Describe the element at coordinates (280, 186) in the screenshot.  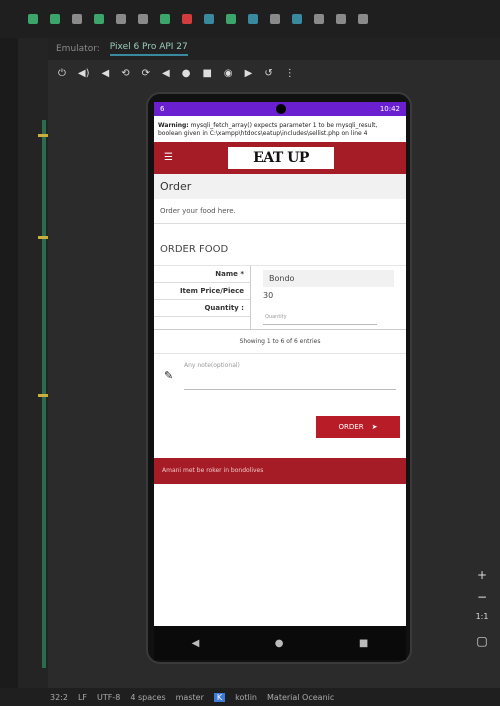
I see `page-title: Order` at that location.